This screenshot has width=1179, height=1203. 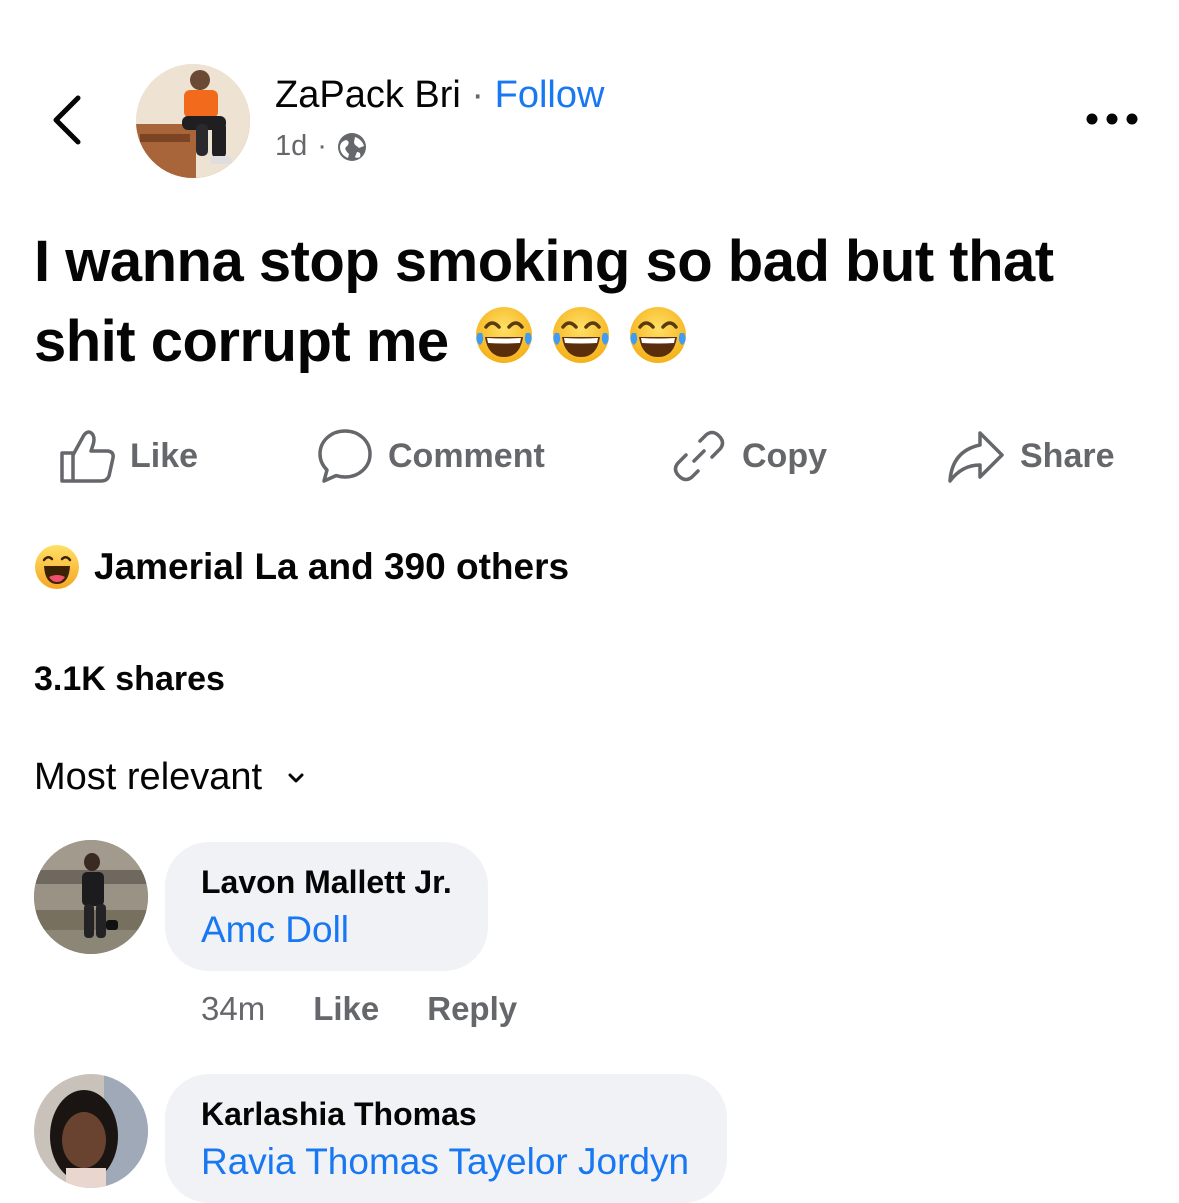 What do you see at coordinates (368, 95) in the screenshot?
I see `author-name: ZaPack Bri` at bounding box center [368, 95].